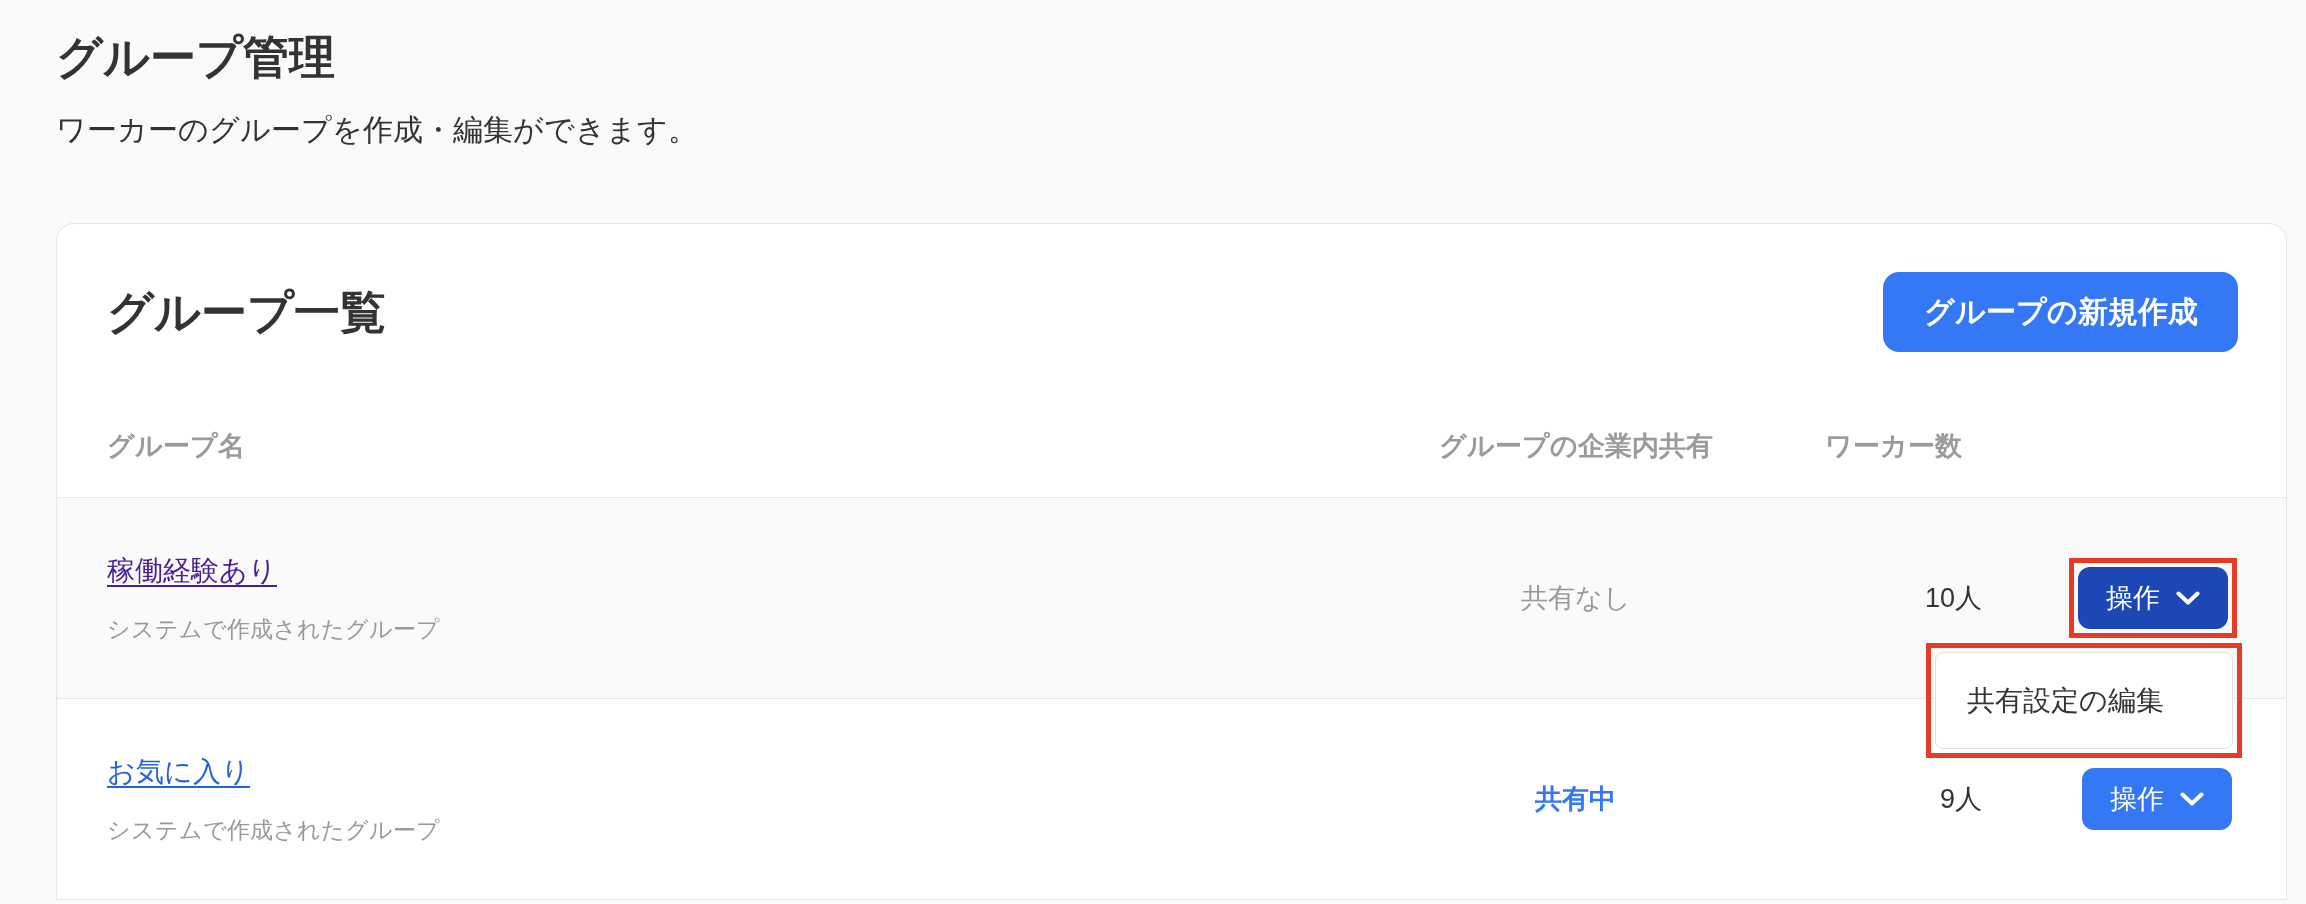 The height and width of the screenshot is (904, 2306). Describe the element at coordinates (1953, 598) in the screenshot. I see `worker-count: 10人` at that location.